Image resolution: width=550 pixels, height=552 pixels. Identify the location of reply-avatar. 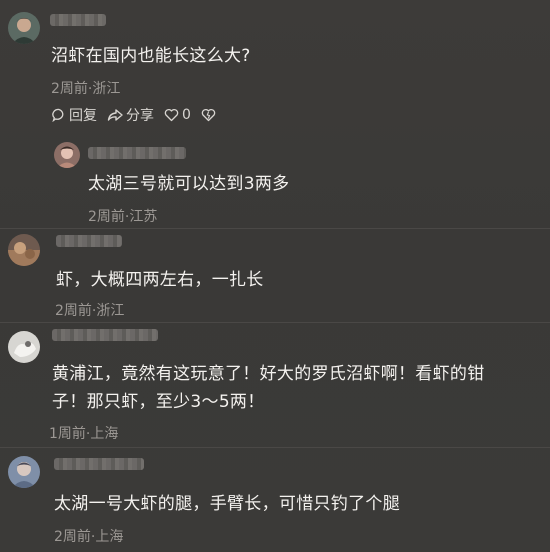
(67, 155).